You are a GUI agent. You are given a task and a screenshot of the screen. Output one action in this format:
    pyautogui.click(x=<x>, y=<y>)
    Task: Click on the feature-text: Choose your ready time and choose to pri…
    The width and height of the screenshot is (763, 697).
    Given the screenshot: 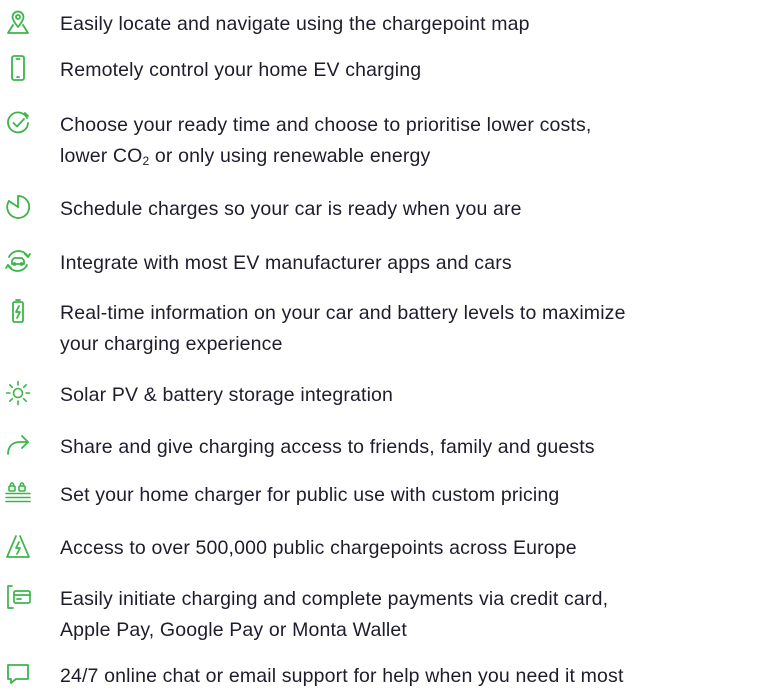 What is the action you would take?
    pyautogui.click(x=410, y=141)
    